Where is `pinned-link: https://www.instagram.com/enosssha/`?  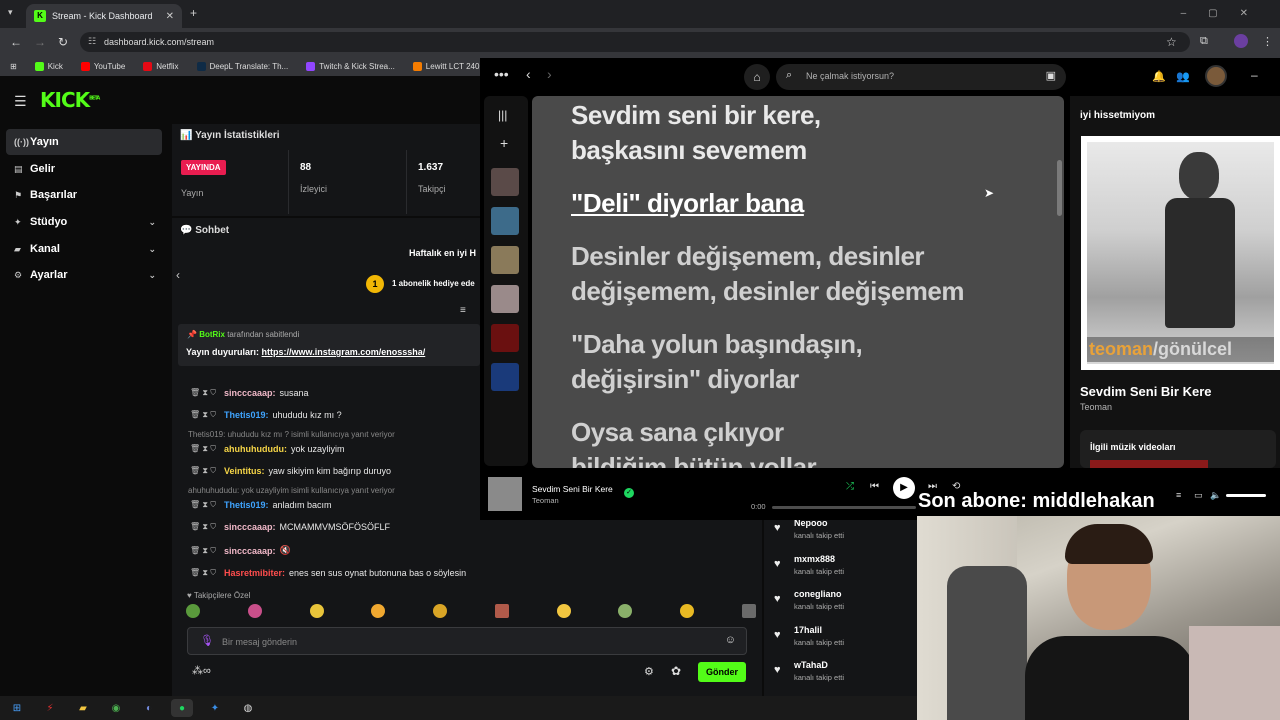 pinned-link: https://www.instagram.com/enosssha/ is located at coordinates (344, 352).